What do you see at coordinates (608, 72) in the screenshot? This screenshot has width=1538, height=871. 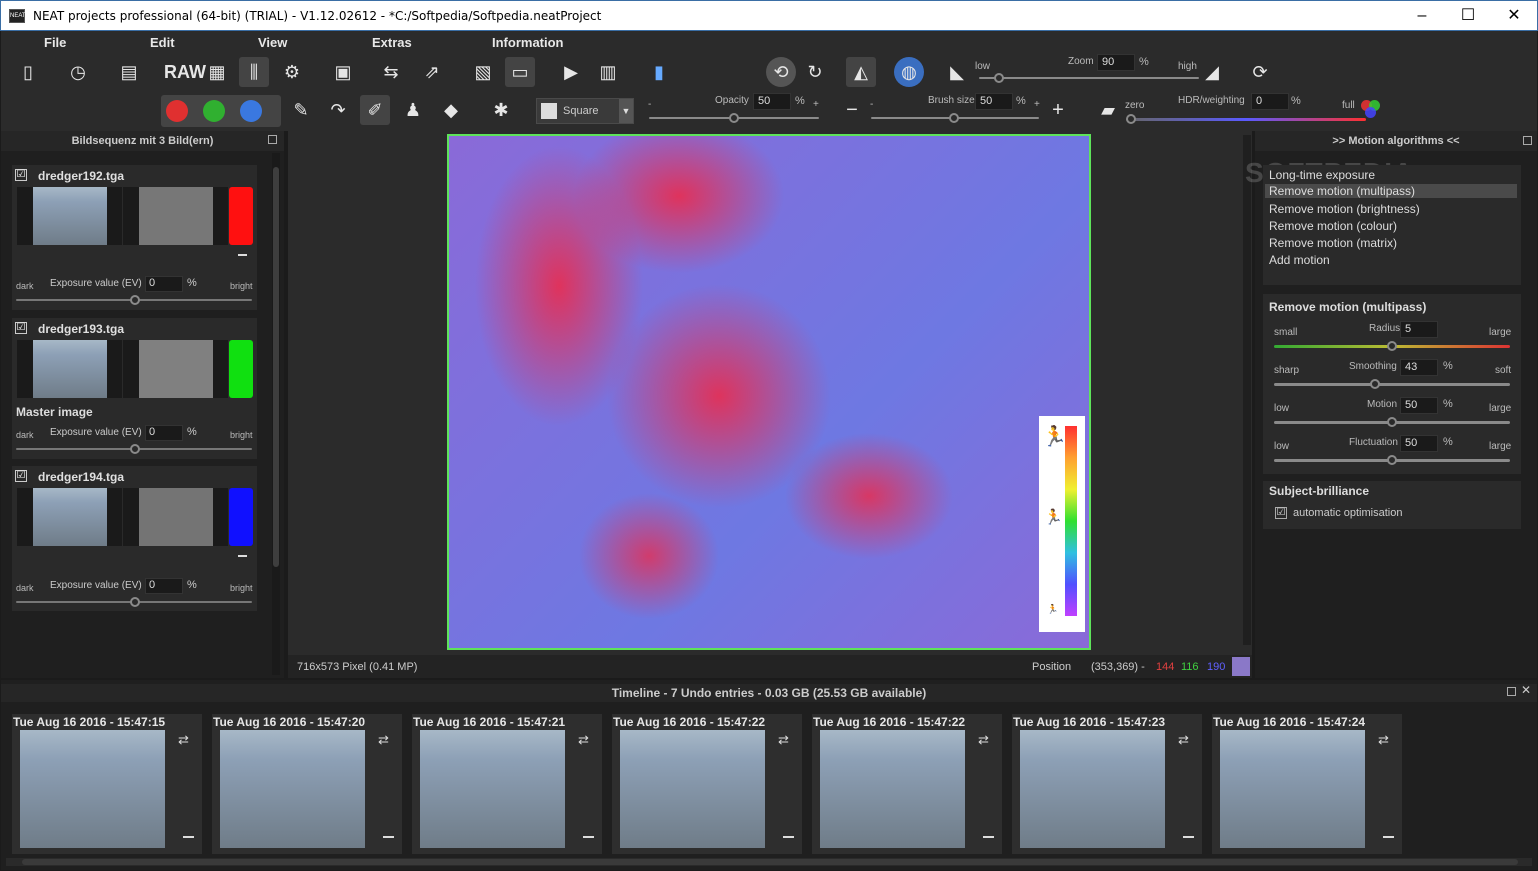 I see `info-icon: ▥` at bounding box center [608, 72].